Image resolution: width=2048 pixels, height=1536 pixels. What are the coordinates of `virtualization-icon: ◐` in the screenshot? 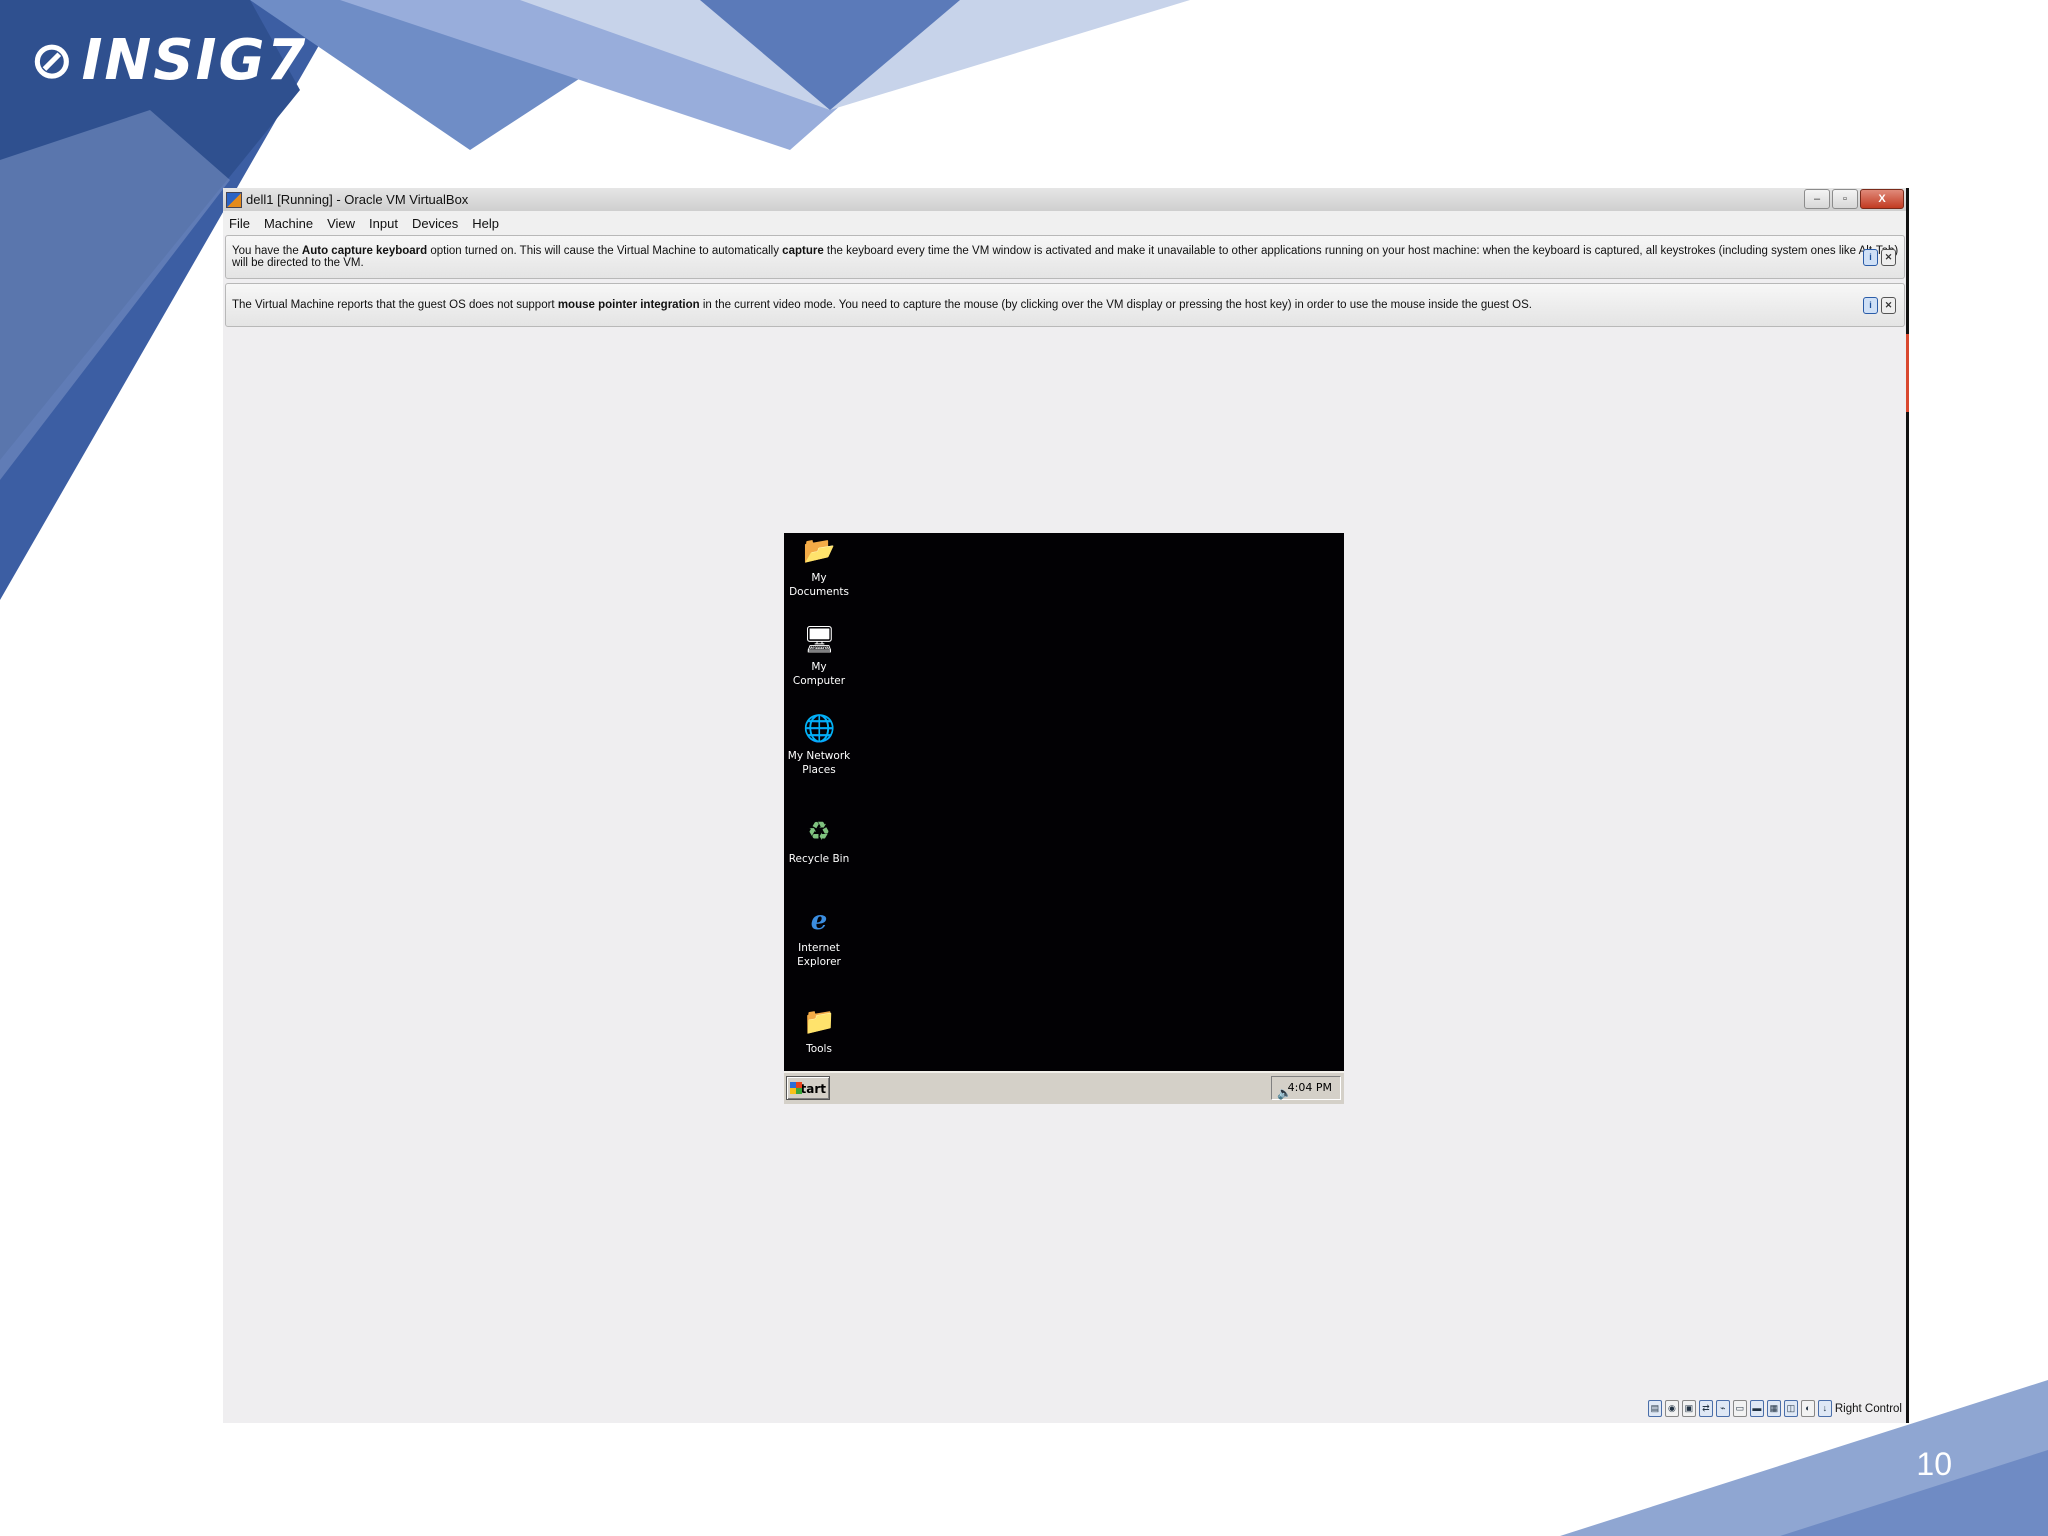 It's located at (1807, 1408).